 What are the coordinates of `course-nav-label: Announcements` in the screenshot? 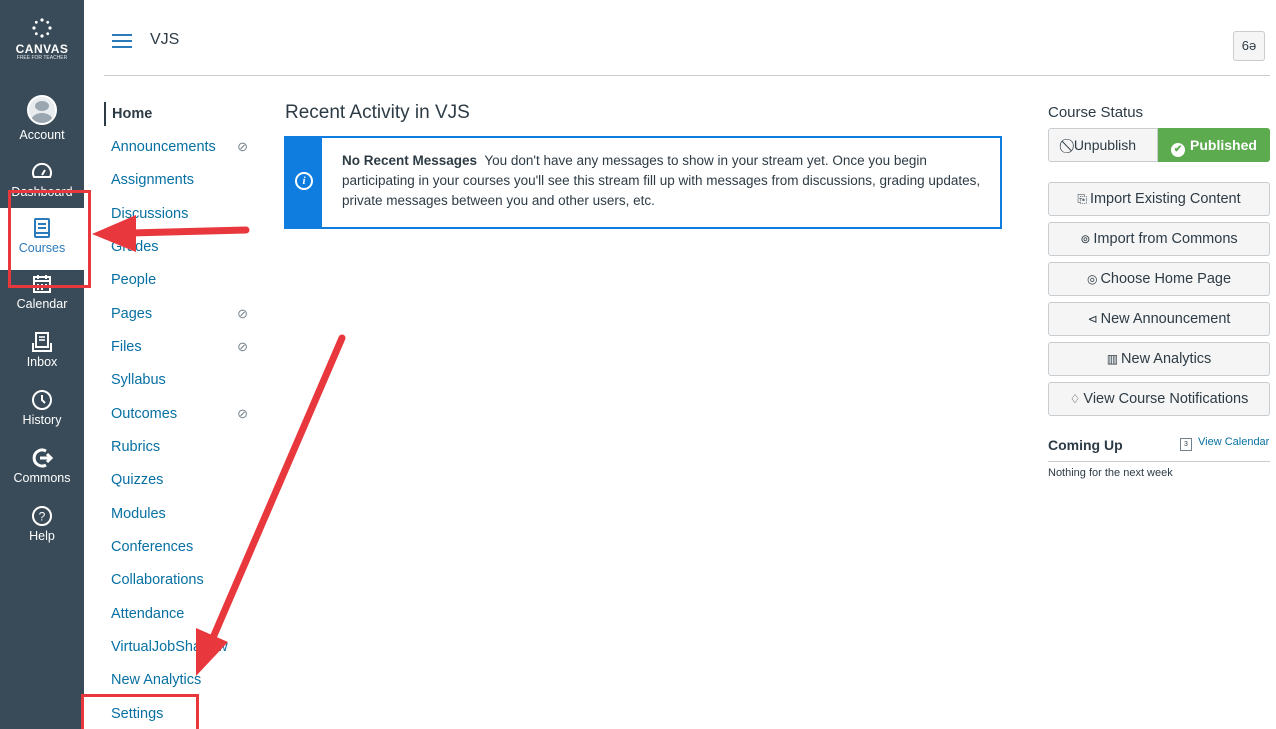 It's located at (163, 147).